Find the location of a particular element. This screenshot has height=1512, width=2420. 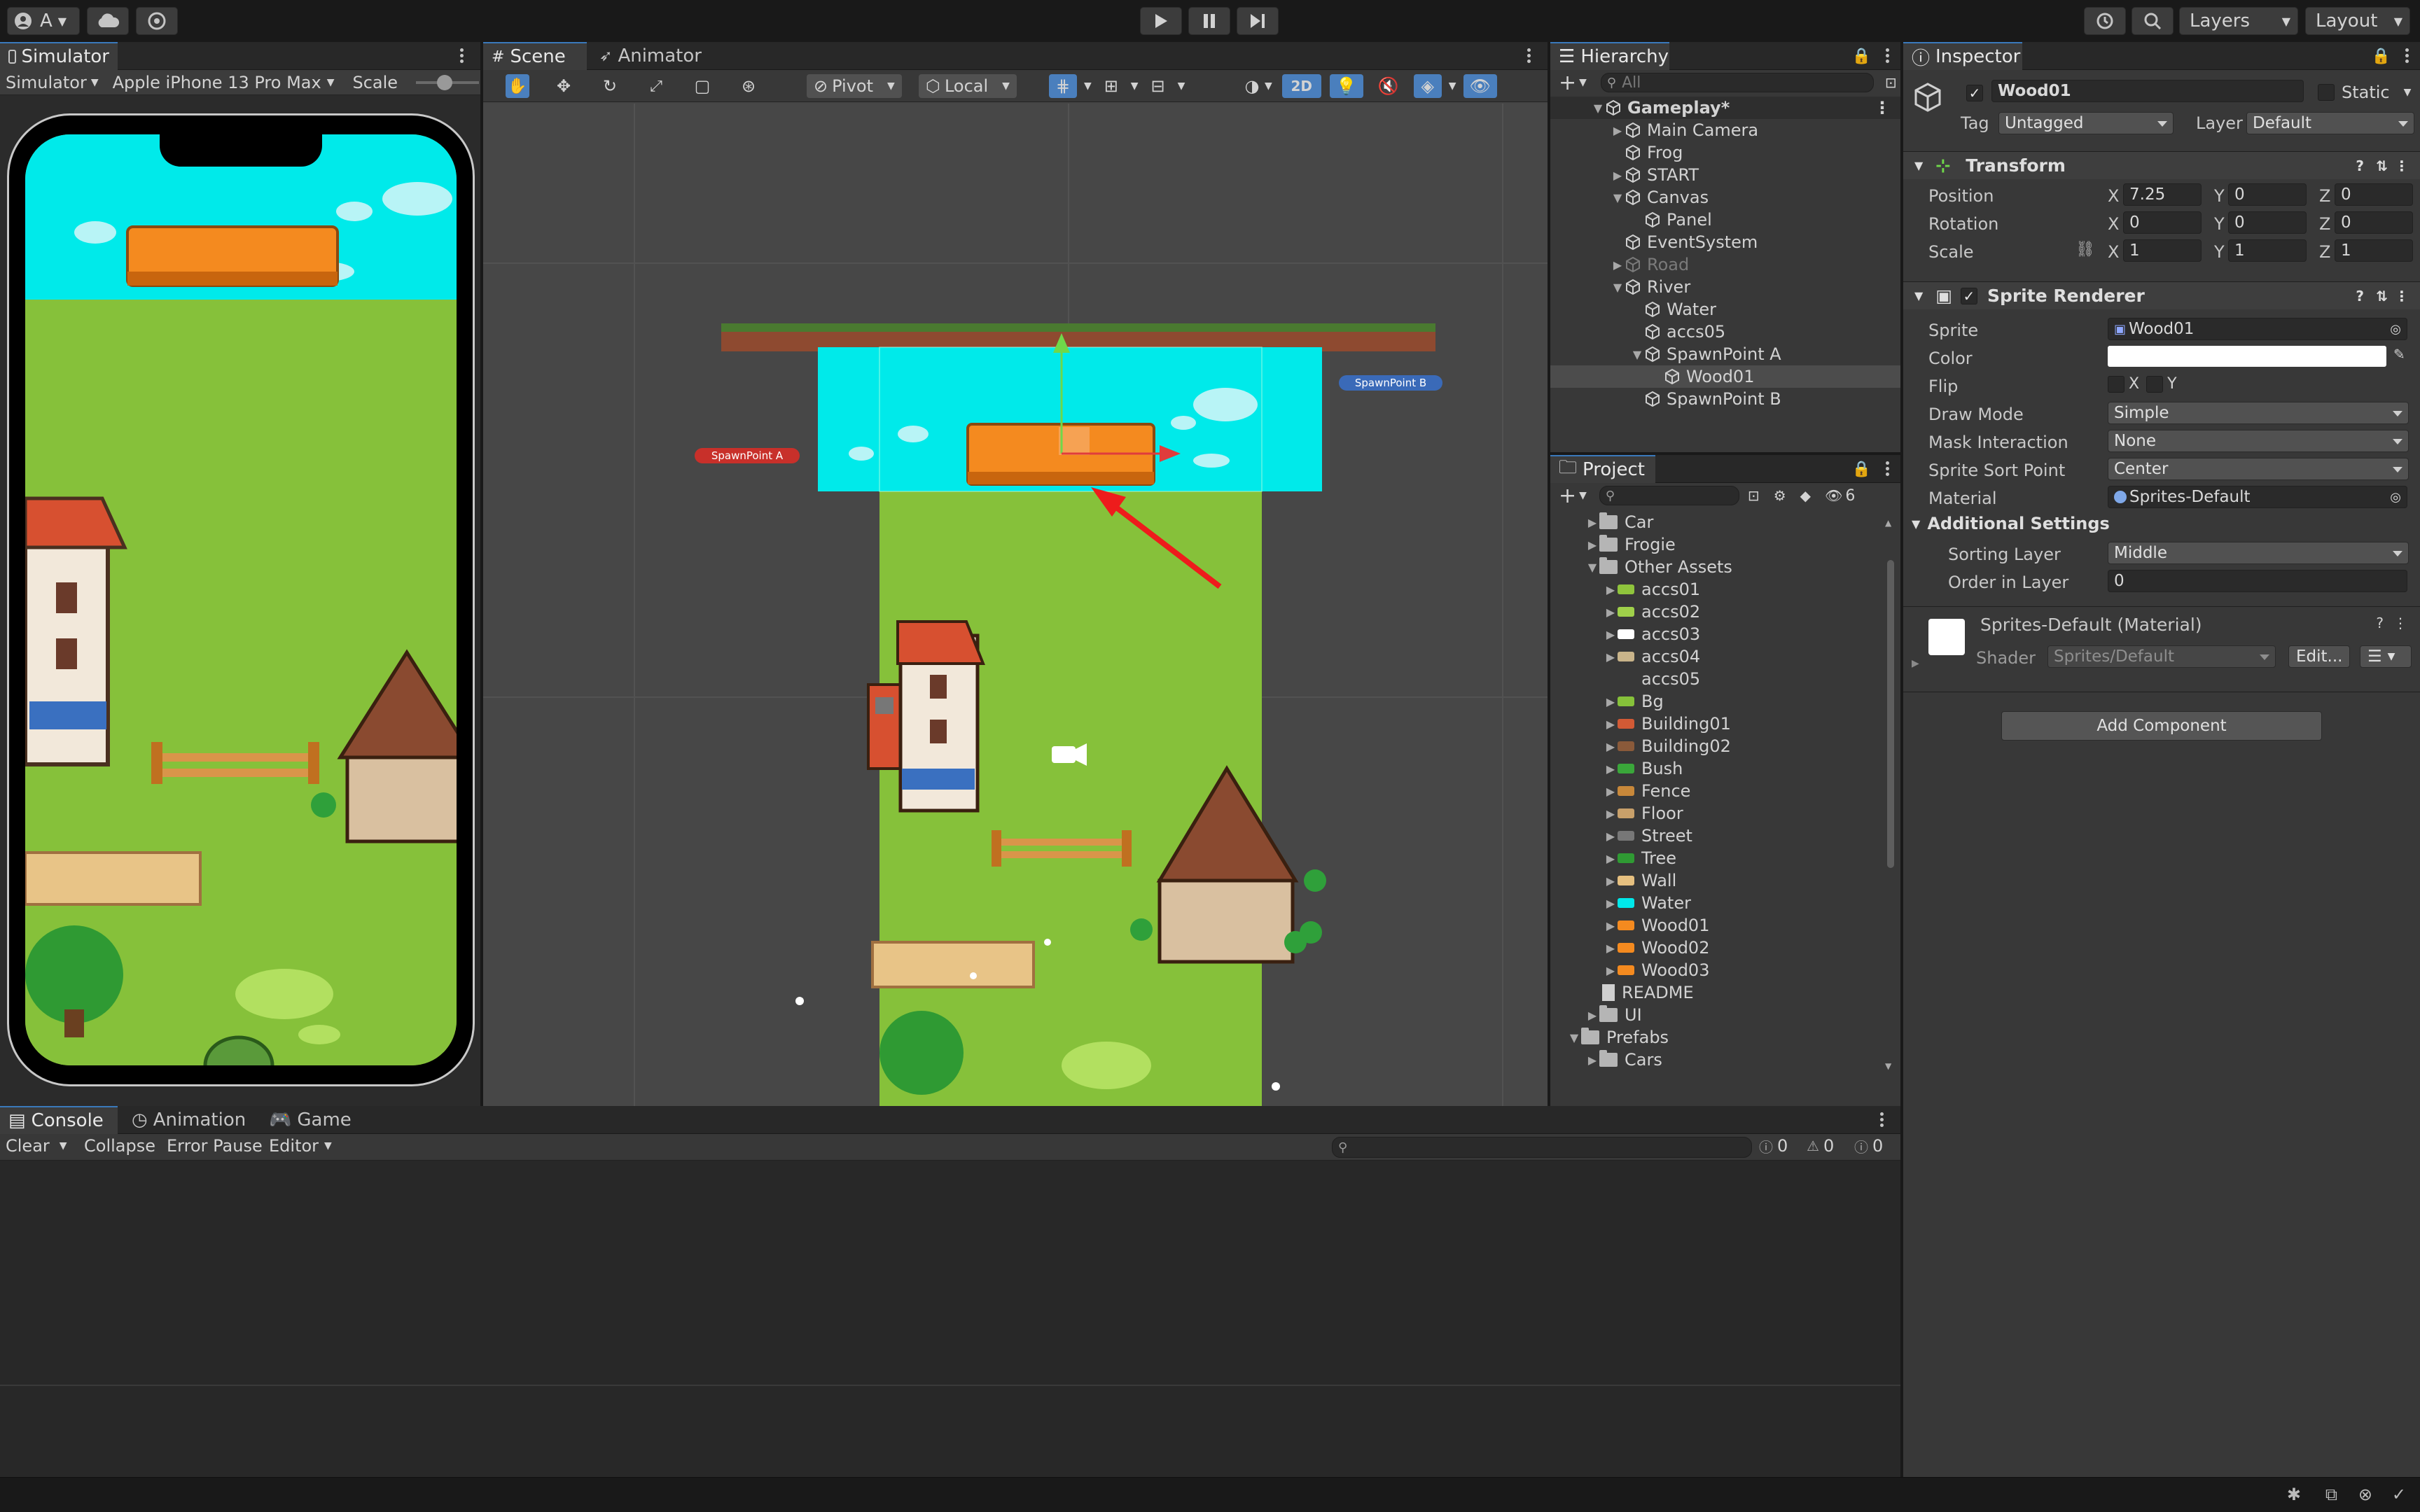

layout-dropdown: Layout ▼ is located at coordinates (2357, 21).